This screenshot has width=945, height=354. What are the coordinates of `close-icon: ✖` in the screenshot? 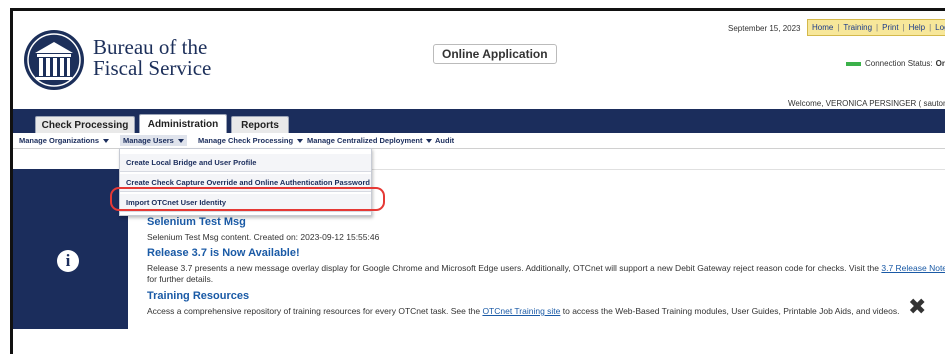 It's located at (917, 307).